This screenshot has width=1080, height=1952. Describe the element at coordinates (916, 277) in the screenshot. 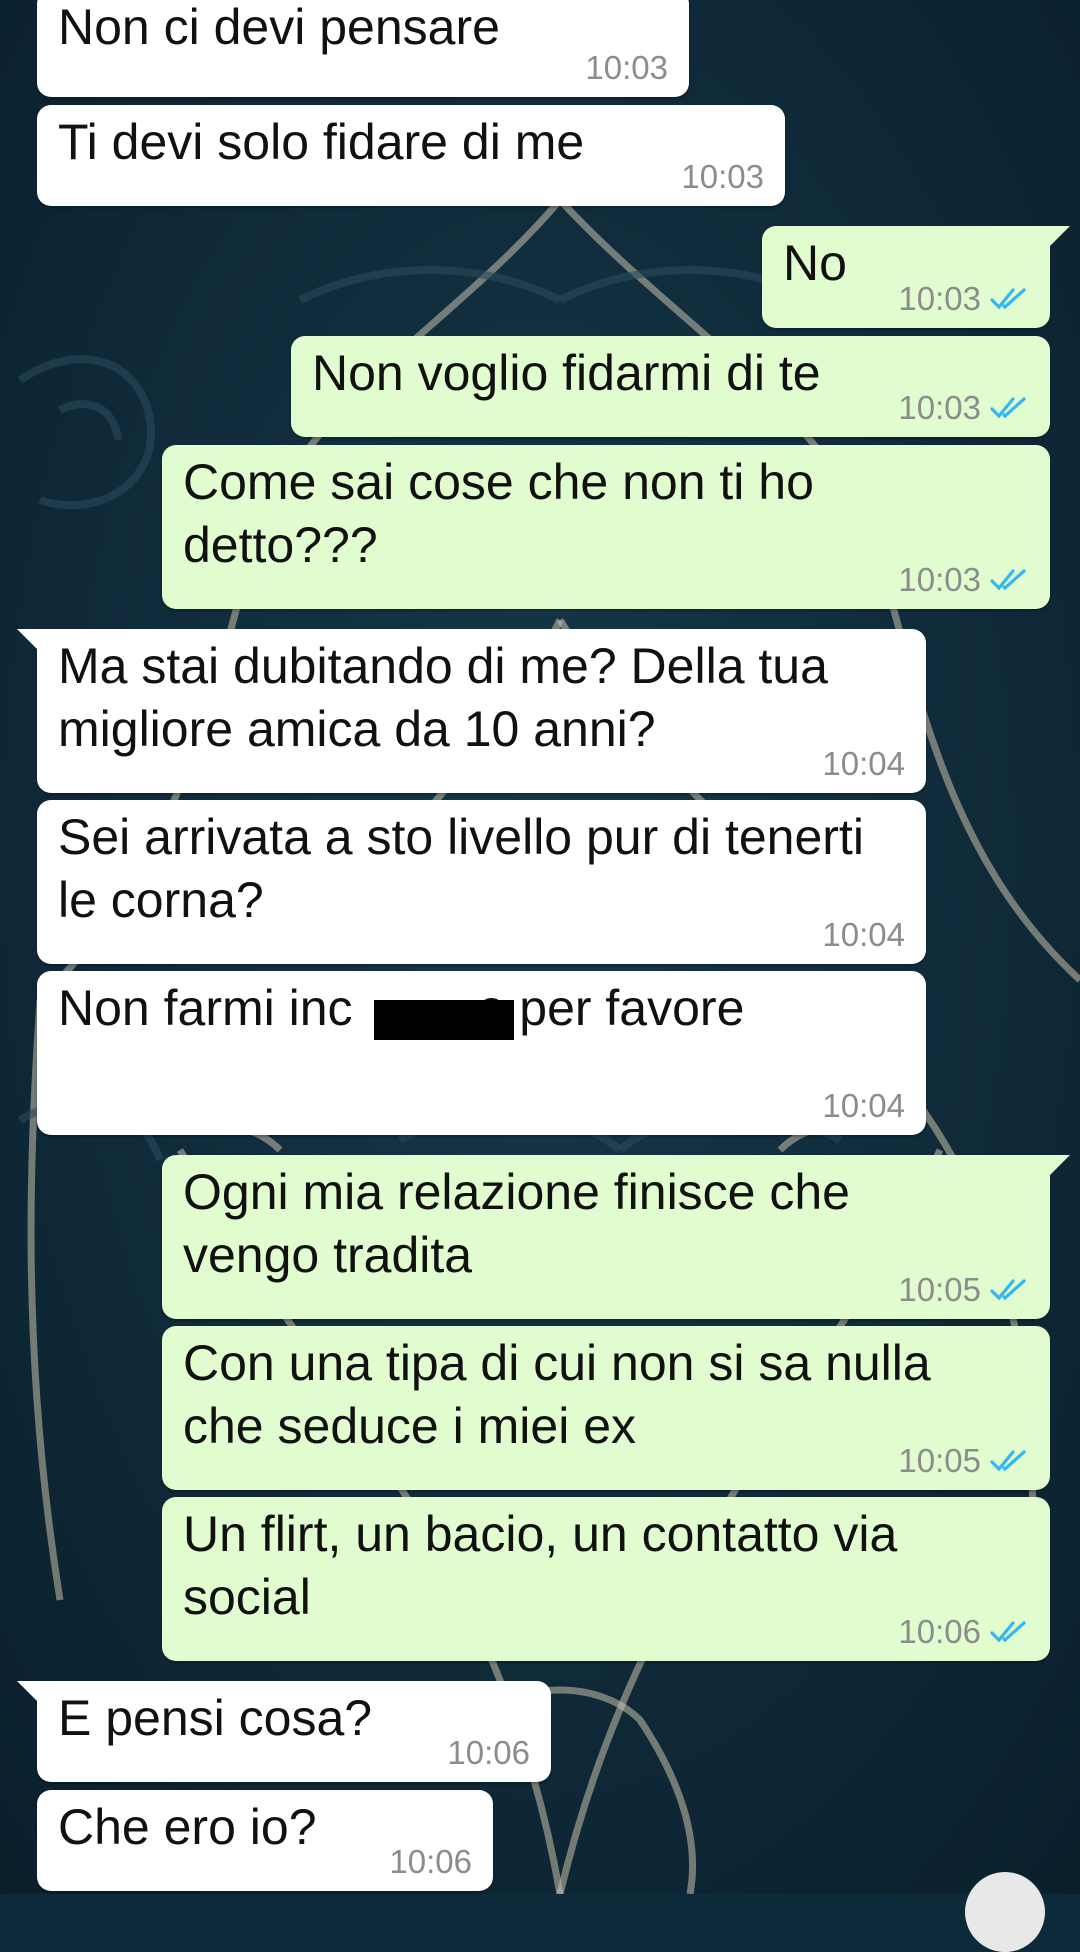

I see `message-bubble: No 10:03` at that location.